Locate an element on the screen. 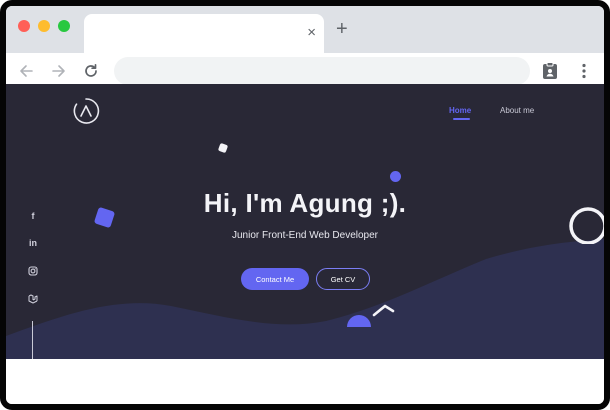 The image size is (610, 410). close-window-button is located at coordinates (24, 26).